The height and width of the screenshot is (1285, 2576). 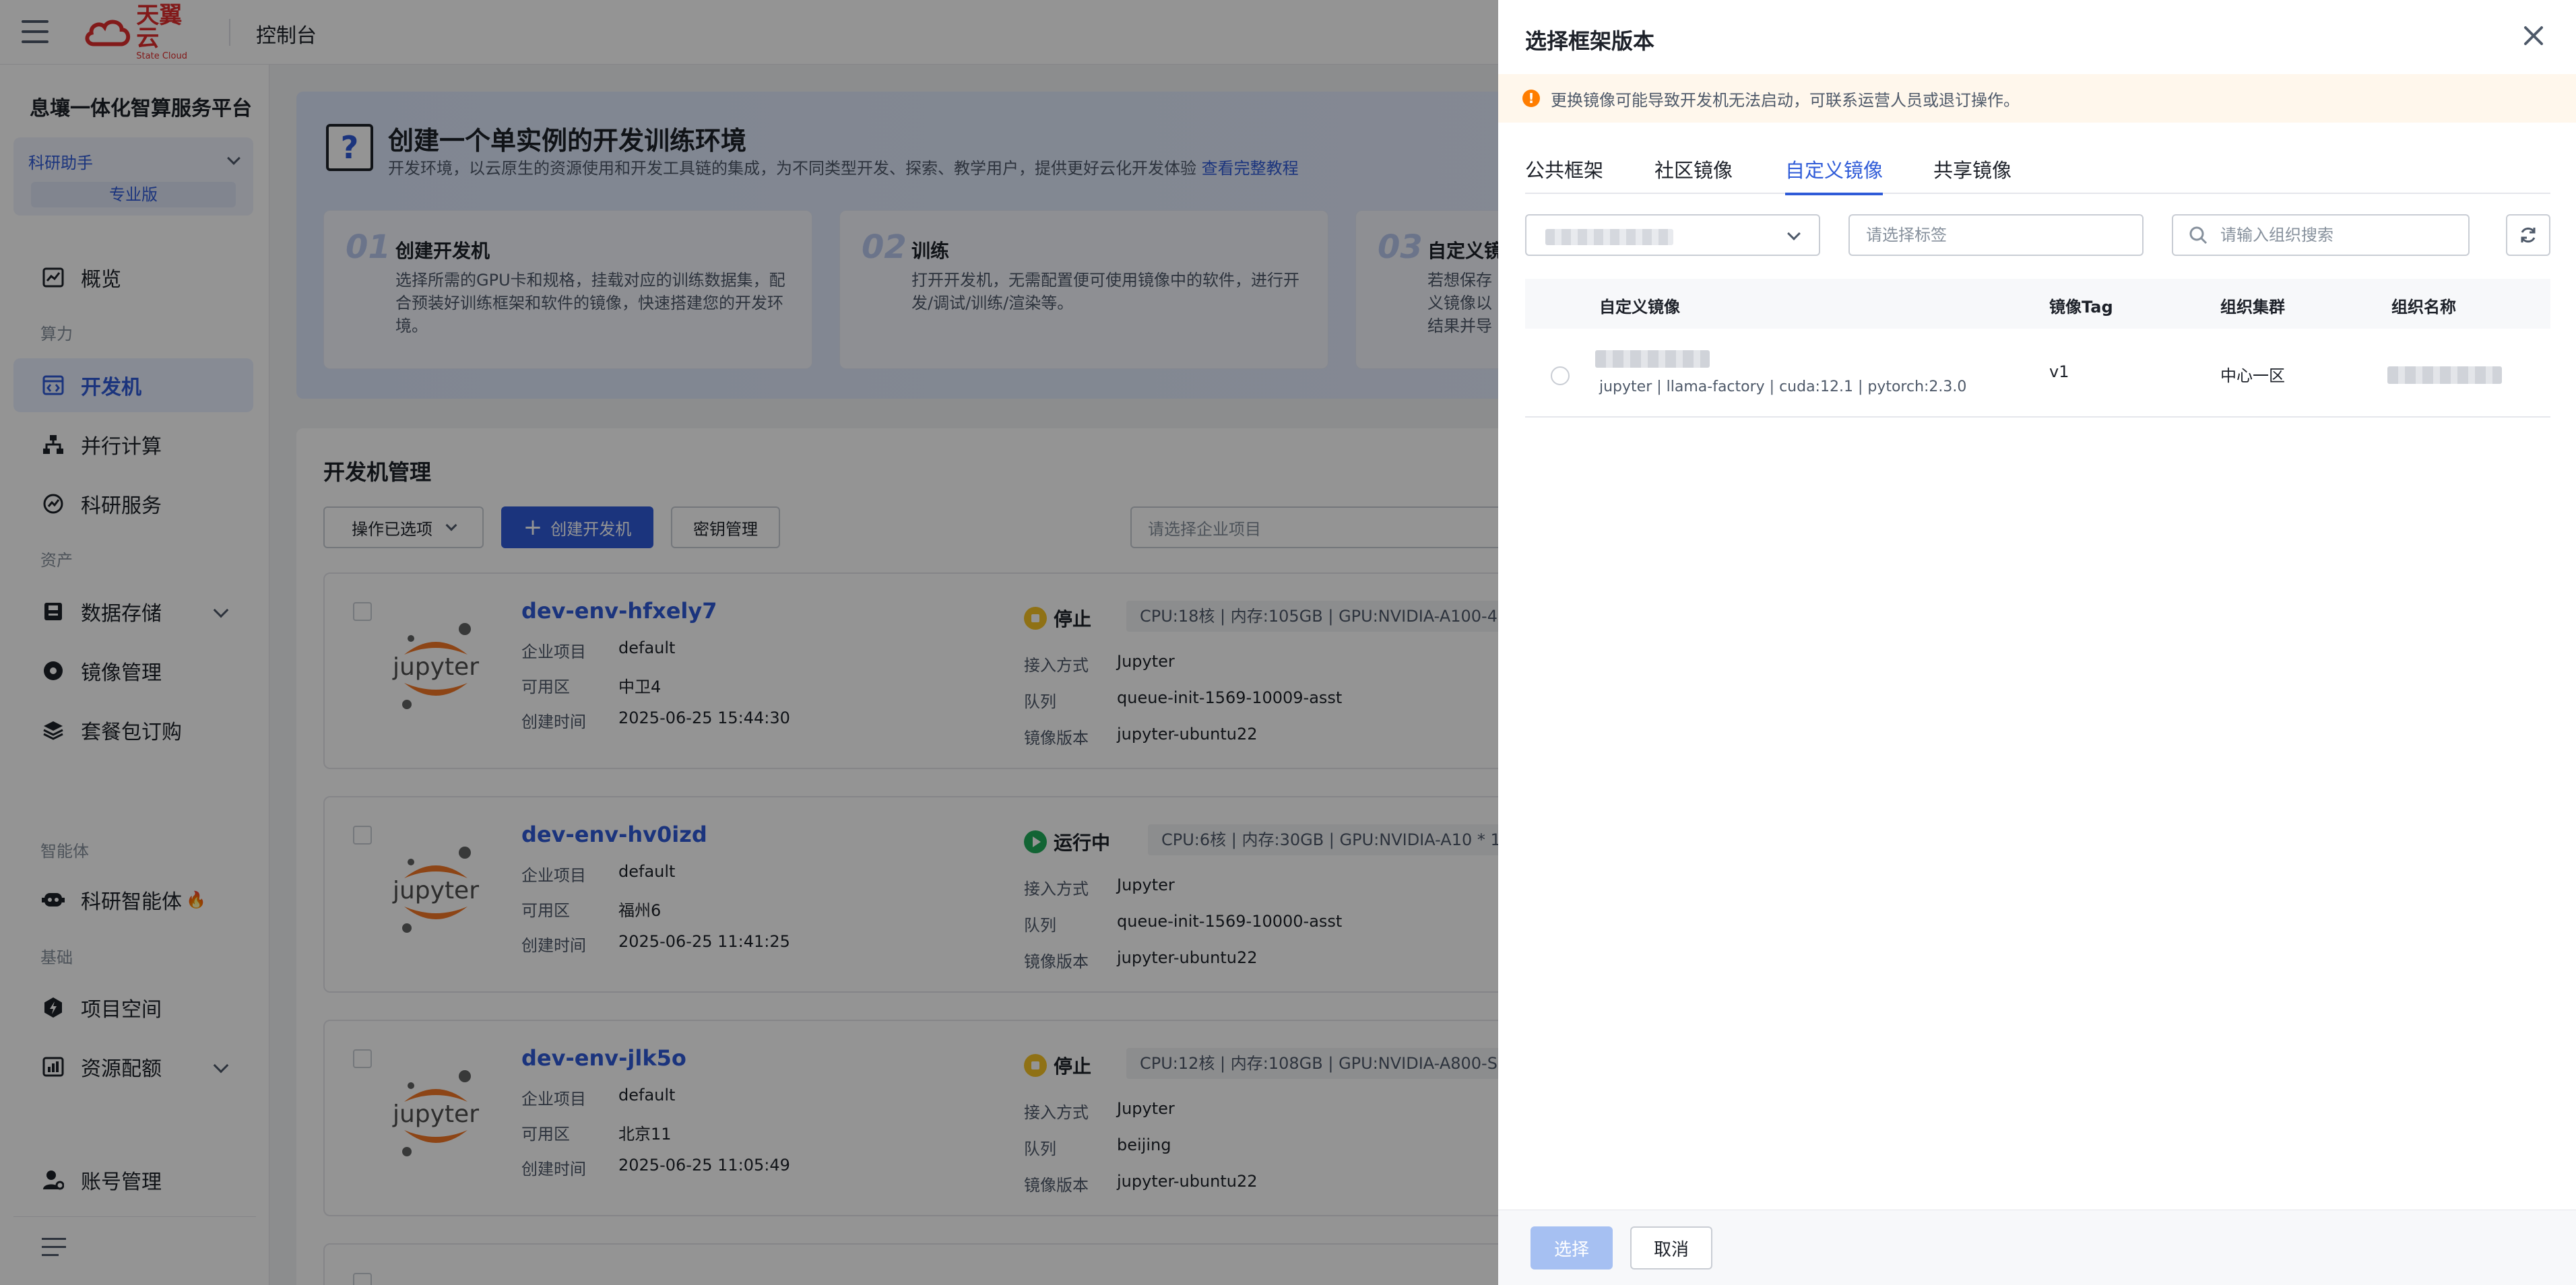 I want to click on image-tag: v1, so click(x=2059, y=371).